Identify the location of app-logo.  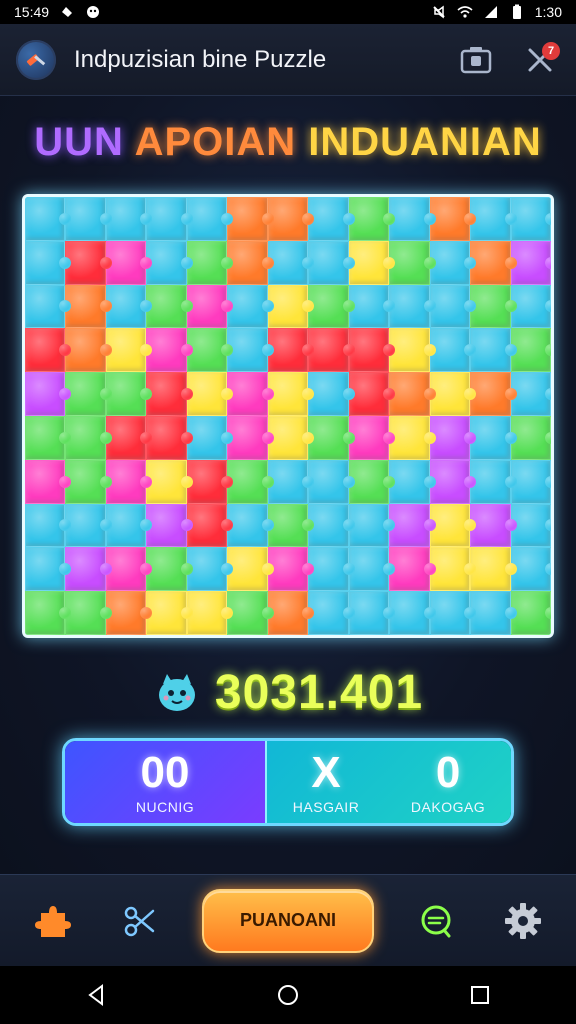
(36, 59).